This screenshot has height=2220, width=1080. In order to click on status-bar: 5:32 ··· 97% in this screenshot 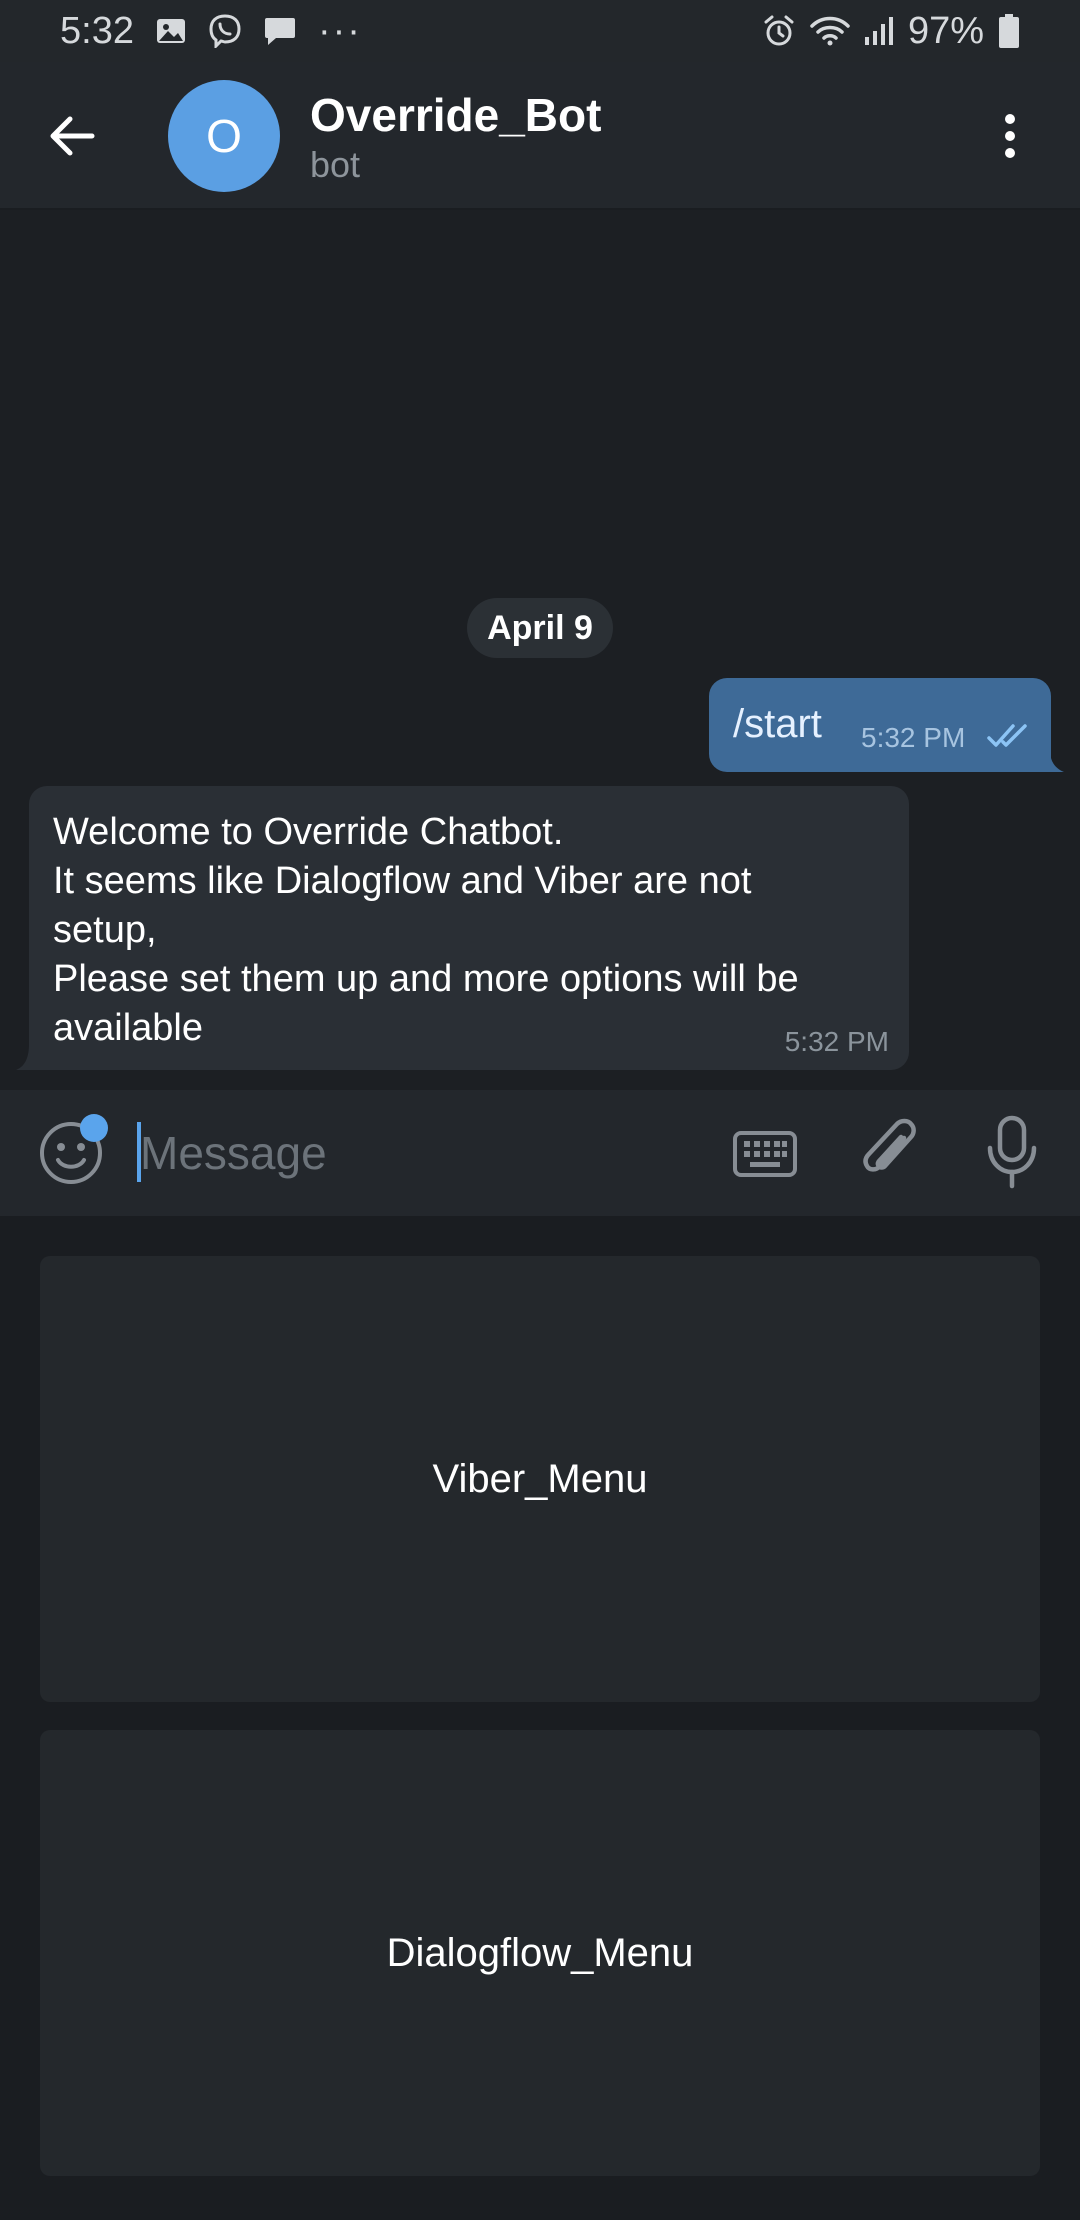, I will do `click(540, 31)`.